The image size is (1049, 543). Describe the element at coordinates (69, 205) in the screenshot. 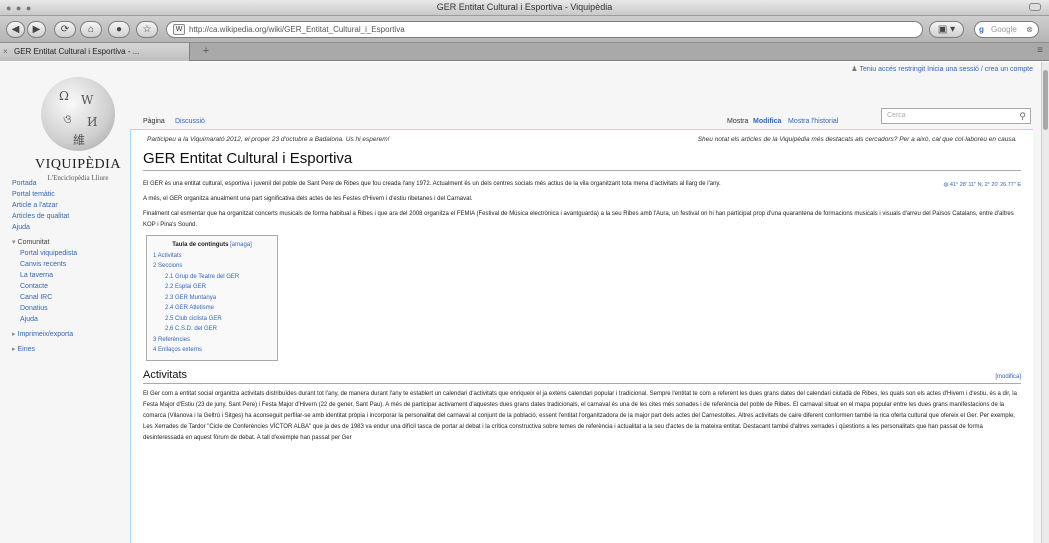

I see `sidebar-item-random-article: Article a l'atzar` at that location.